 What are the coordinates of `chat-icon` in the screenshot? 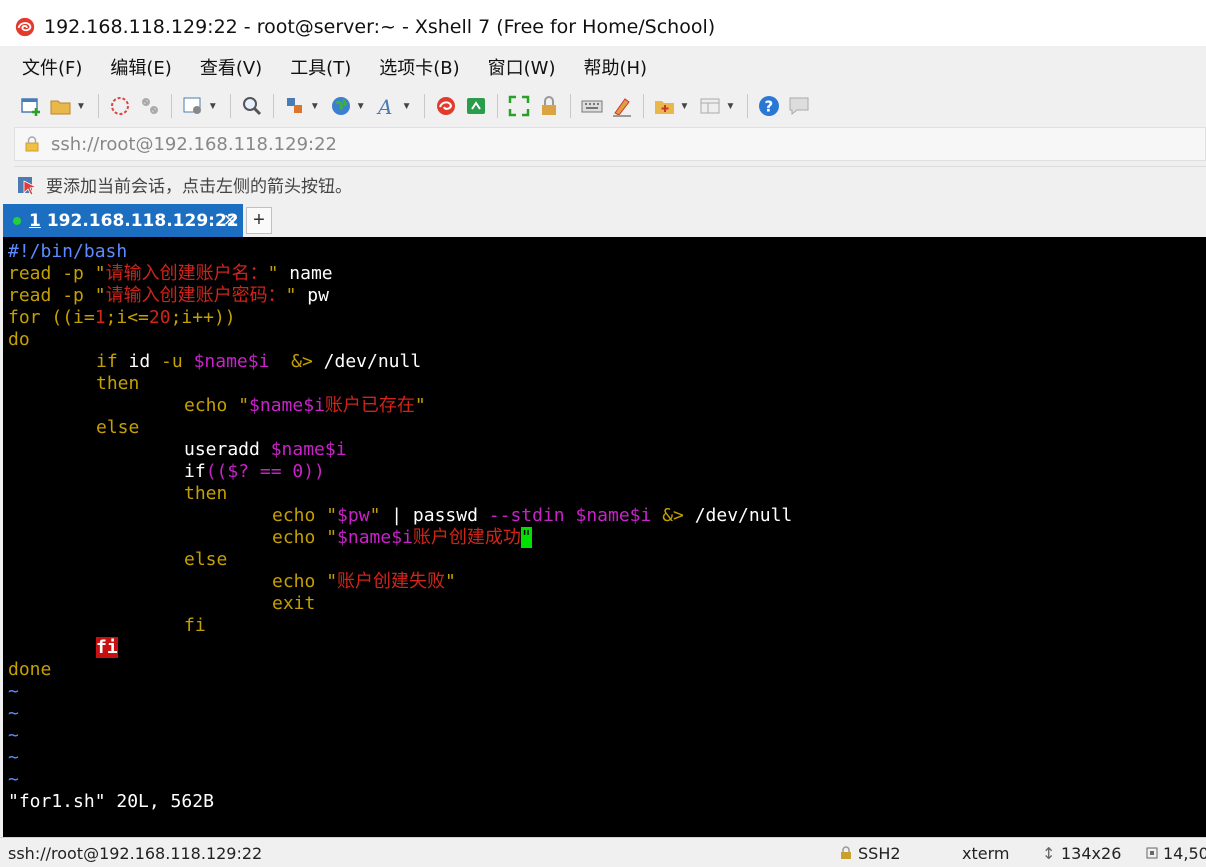 It's located at (799, 106).